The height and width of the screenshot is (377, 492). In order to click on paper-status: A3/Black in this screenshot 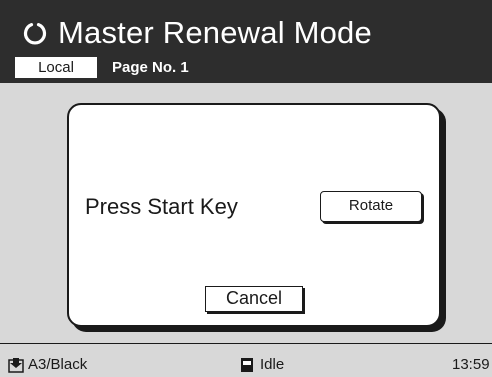, I will do `click(47, 365)`.